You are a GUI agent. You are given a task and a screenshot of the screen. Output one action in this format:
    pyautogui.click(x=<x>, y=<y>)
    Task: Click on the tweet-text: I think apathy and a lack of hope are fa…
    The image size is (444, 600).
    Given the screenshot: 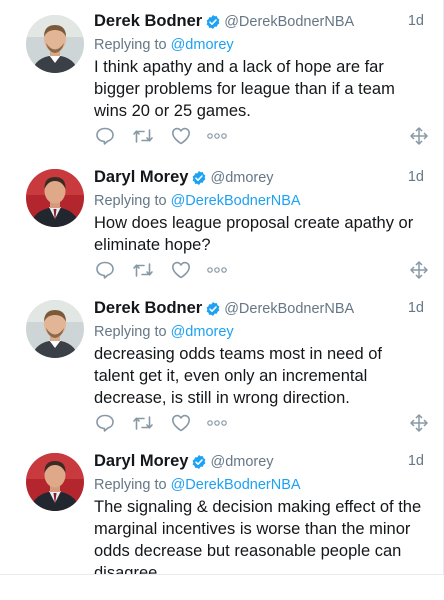 What is the action you would take?
    pyautogui.click(x=244, y=89)
    